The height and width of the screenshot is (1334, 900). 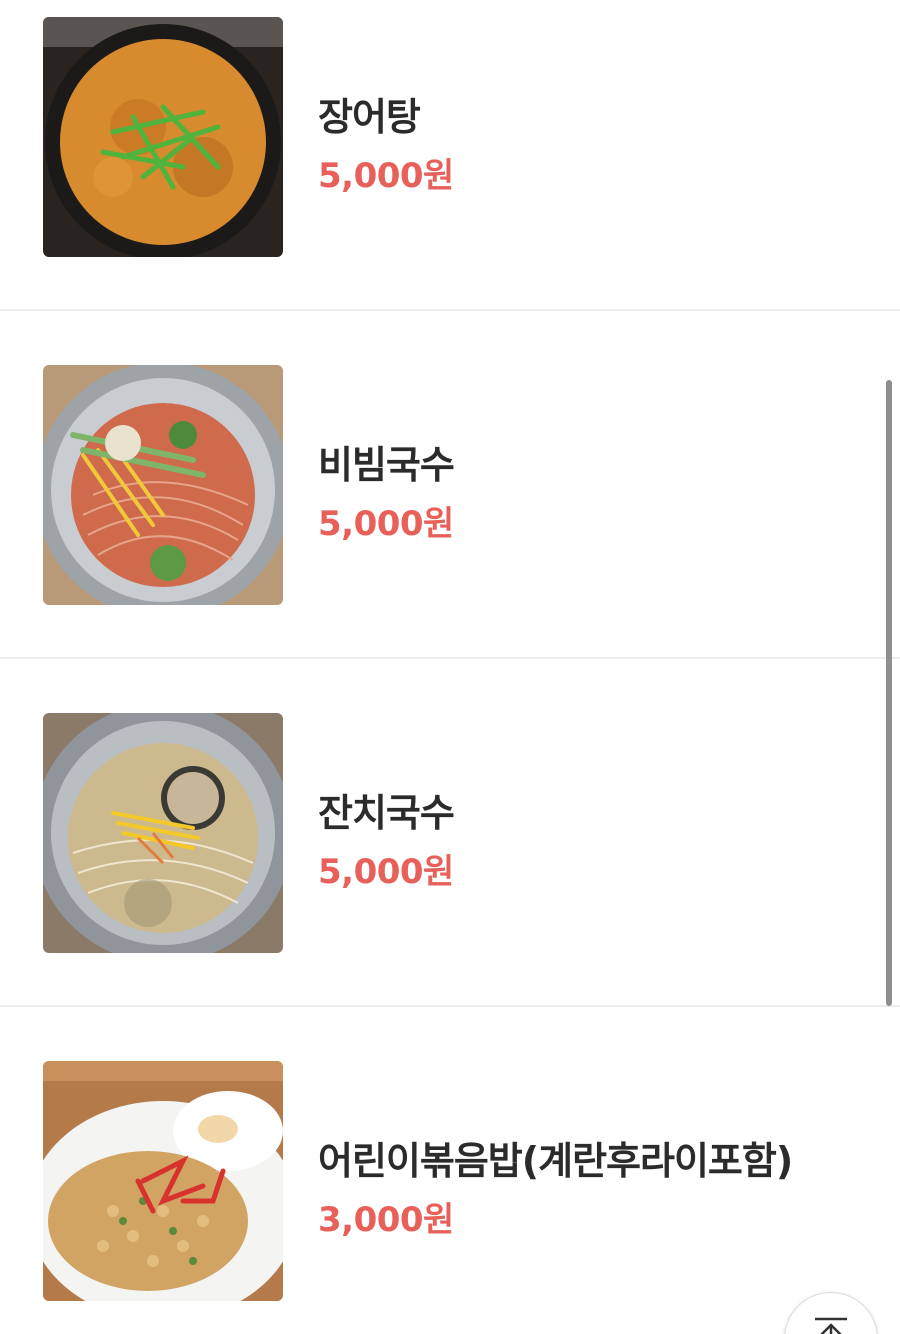 What do you see at coordinates (889, 693) in the screenshot?
I see `scrollbar` at bounding box center [889, 693].